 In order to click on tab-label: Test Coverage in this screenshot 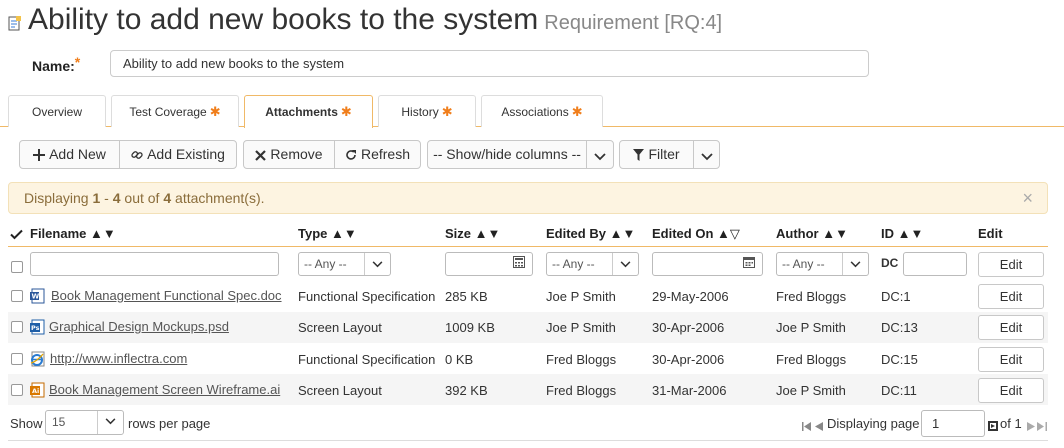, I will do `click(168, 112)`.